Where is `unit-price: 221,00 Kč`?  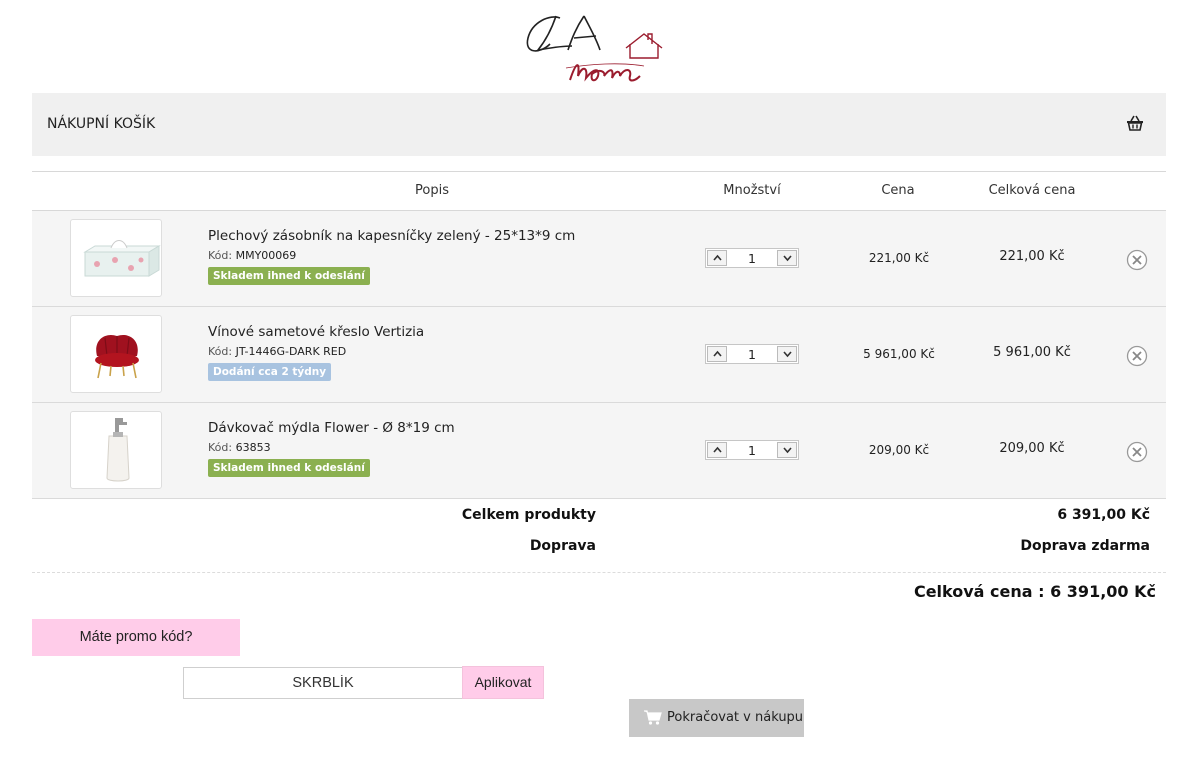 unit-price: 221,00 Kč is located at coordinates (899, 258).